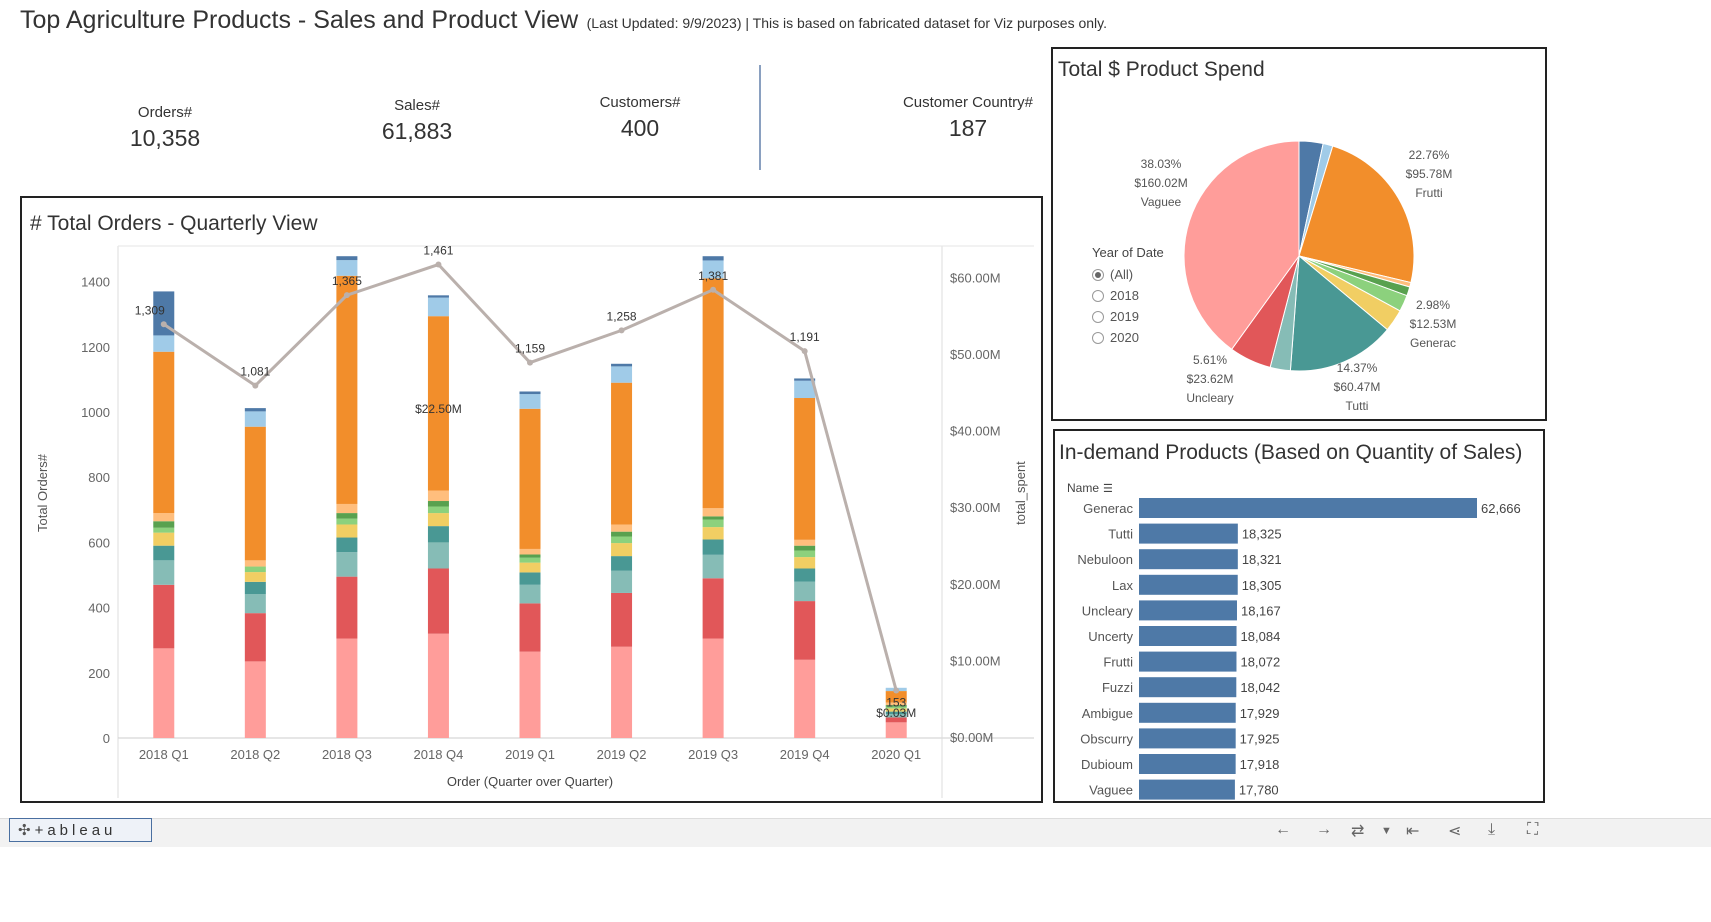 The height and width of the screenshot is (922, 1711). I want to click on product-name-label: Uncleary, so click(1108, 610).